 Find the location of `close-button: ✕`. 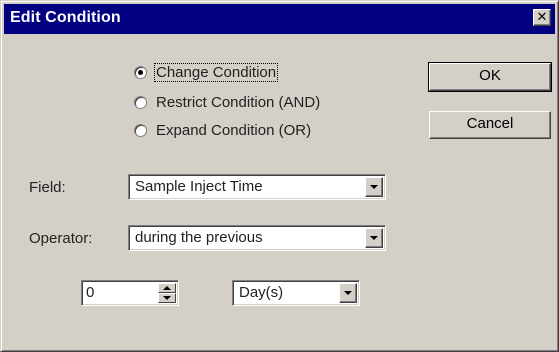

close-button: ✕ is located at coordinates (542, 17).